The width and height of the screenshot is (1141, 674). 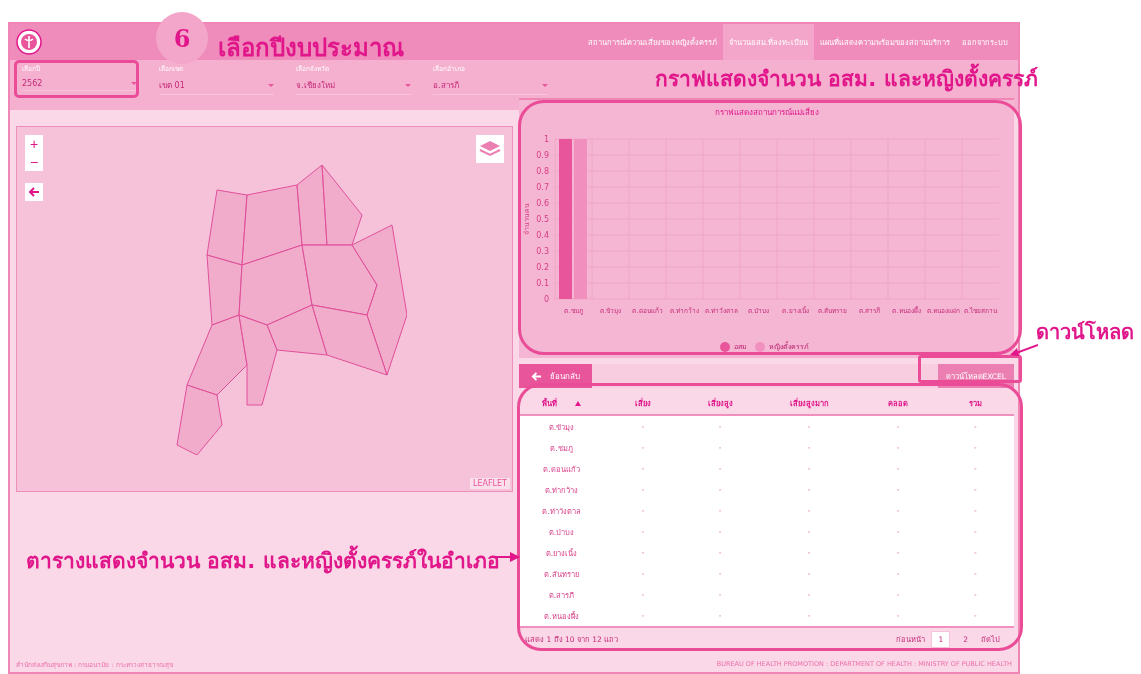 I want to click on sort-ascending-icon, so click(x=578, y=403).